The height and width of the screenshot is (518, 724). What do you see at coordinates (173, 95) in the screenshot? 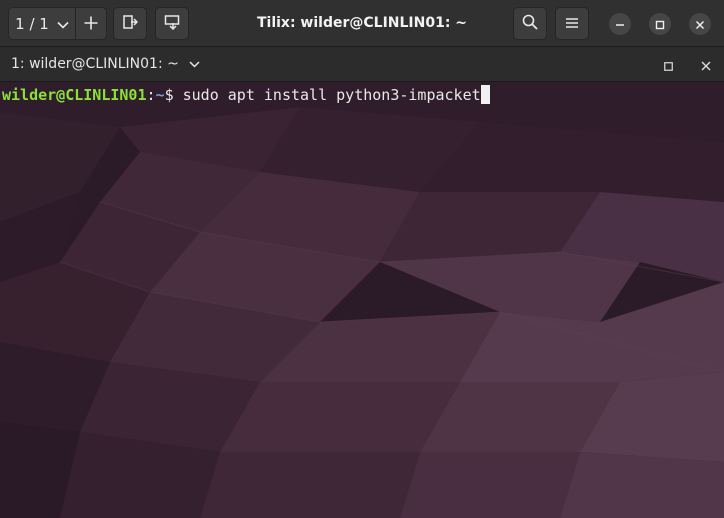
I see `prompt-symbol: $` at bounding box center [173, 95].